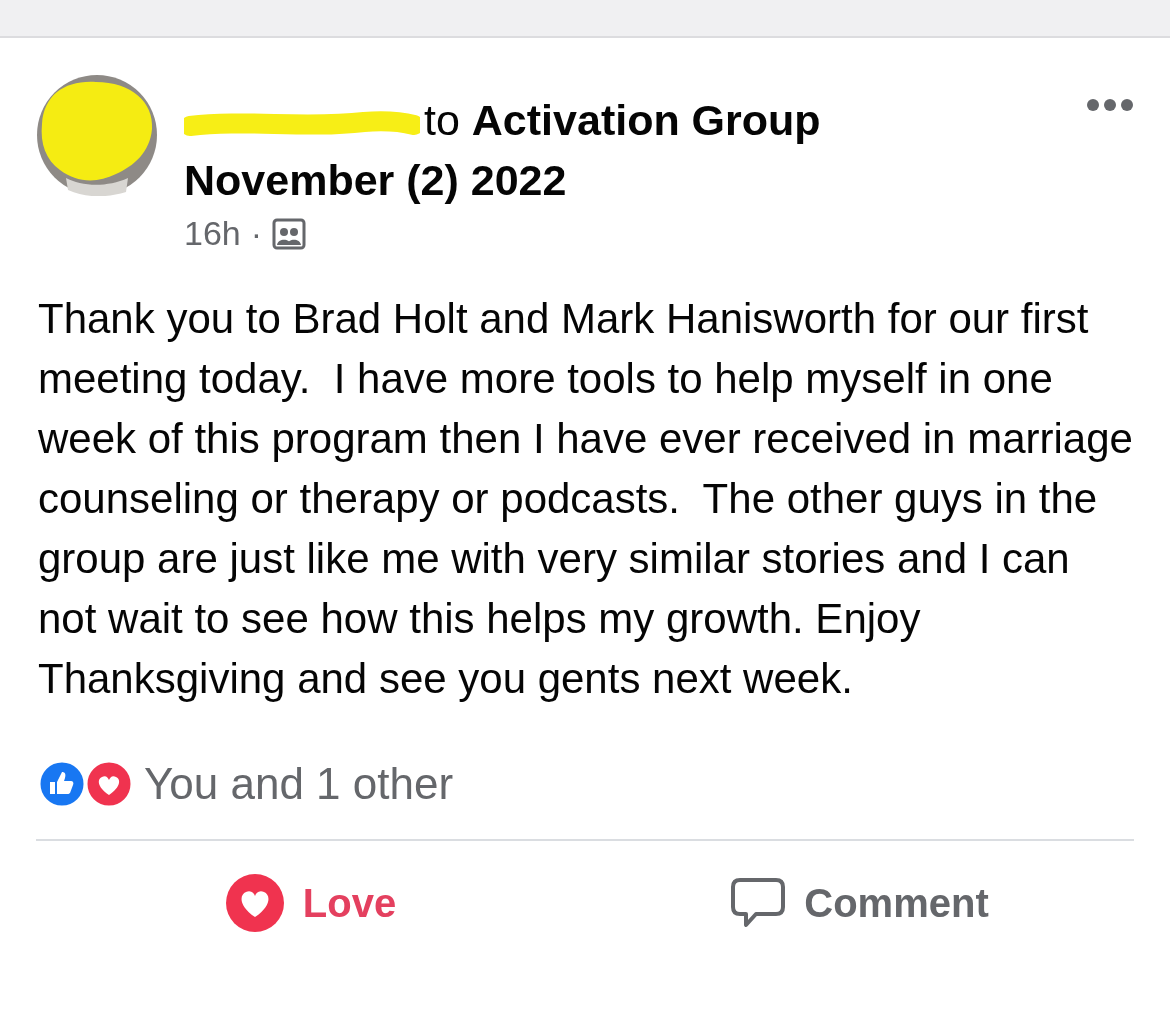 The height and width of the screenshot is (1032, 1170). I want to click on comment-button: Comment, so click(859, 903).